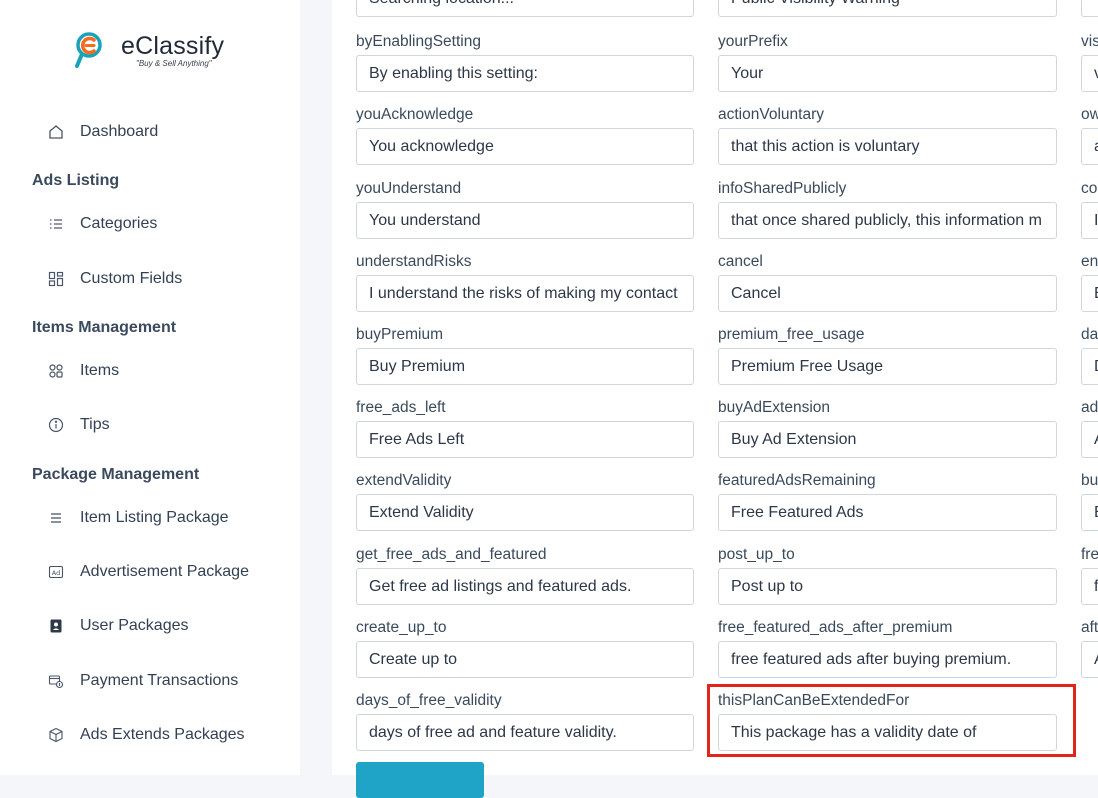 The width and height of the screenshot is (1098, 798). I want to click on field-label: get_free_ads_and_featured, so click(451, 554).